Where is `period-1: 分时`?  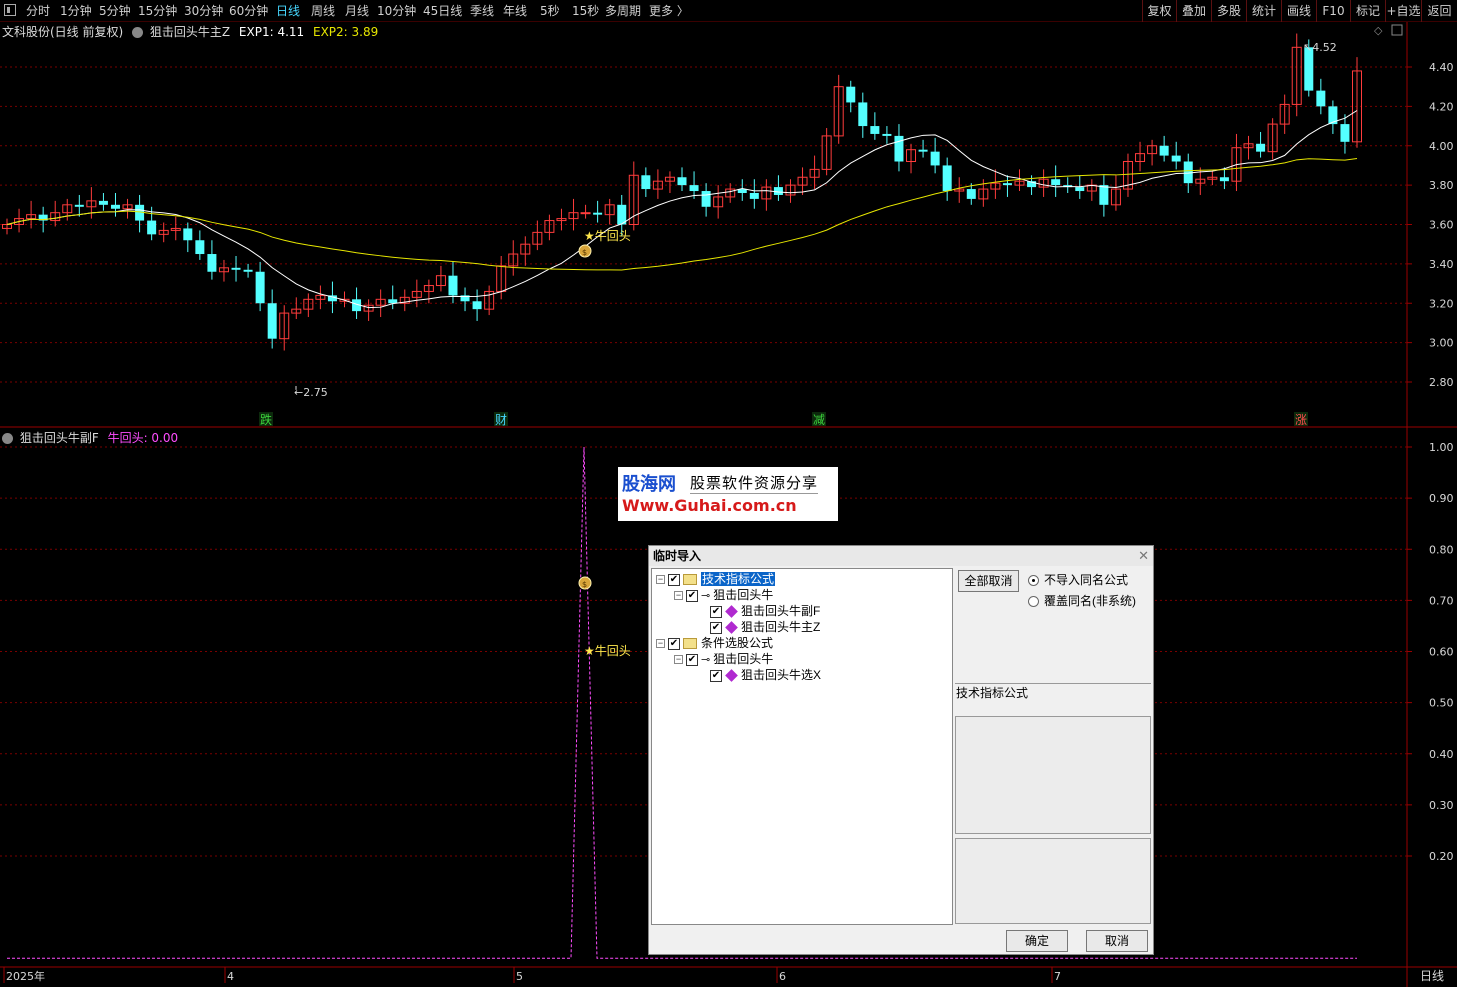
period-1: 分时 is located at coordinates (38, 11).